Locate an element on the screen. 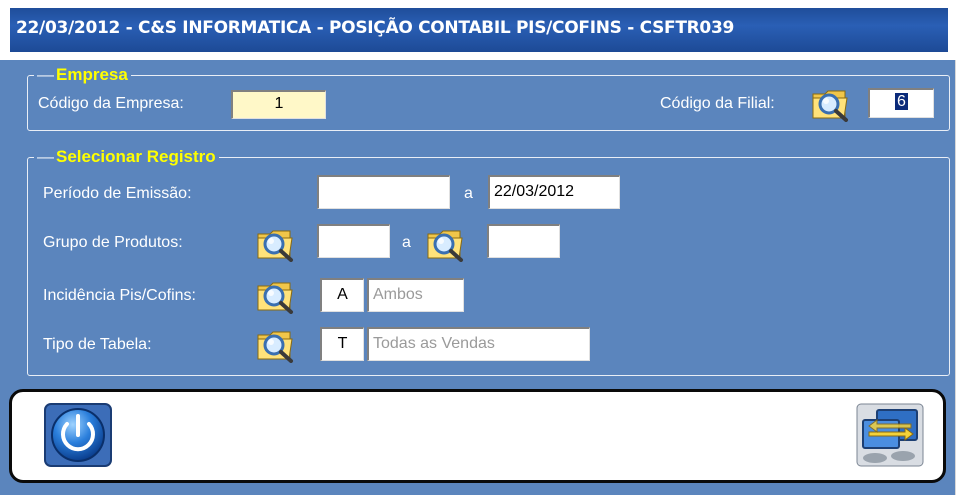 The image size is (956, 495). periodo-from-field is located at coordinates (383, 192).